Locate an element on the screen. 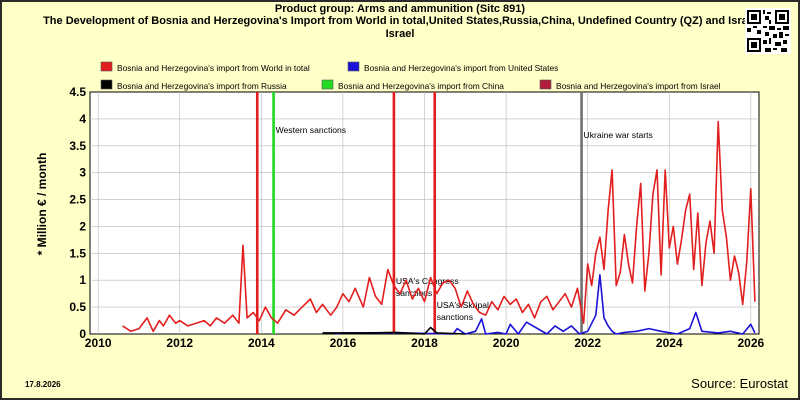  legend-swatch-world is located at coordinates (106, 66).